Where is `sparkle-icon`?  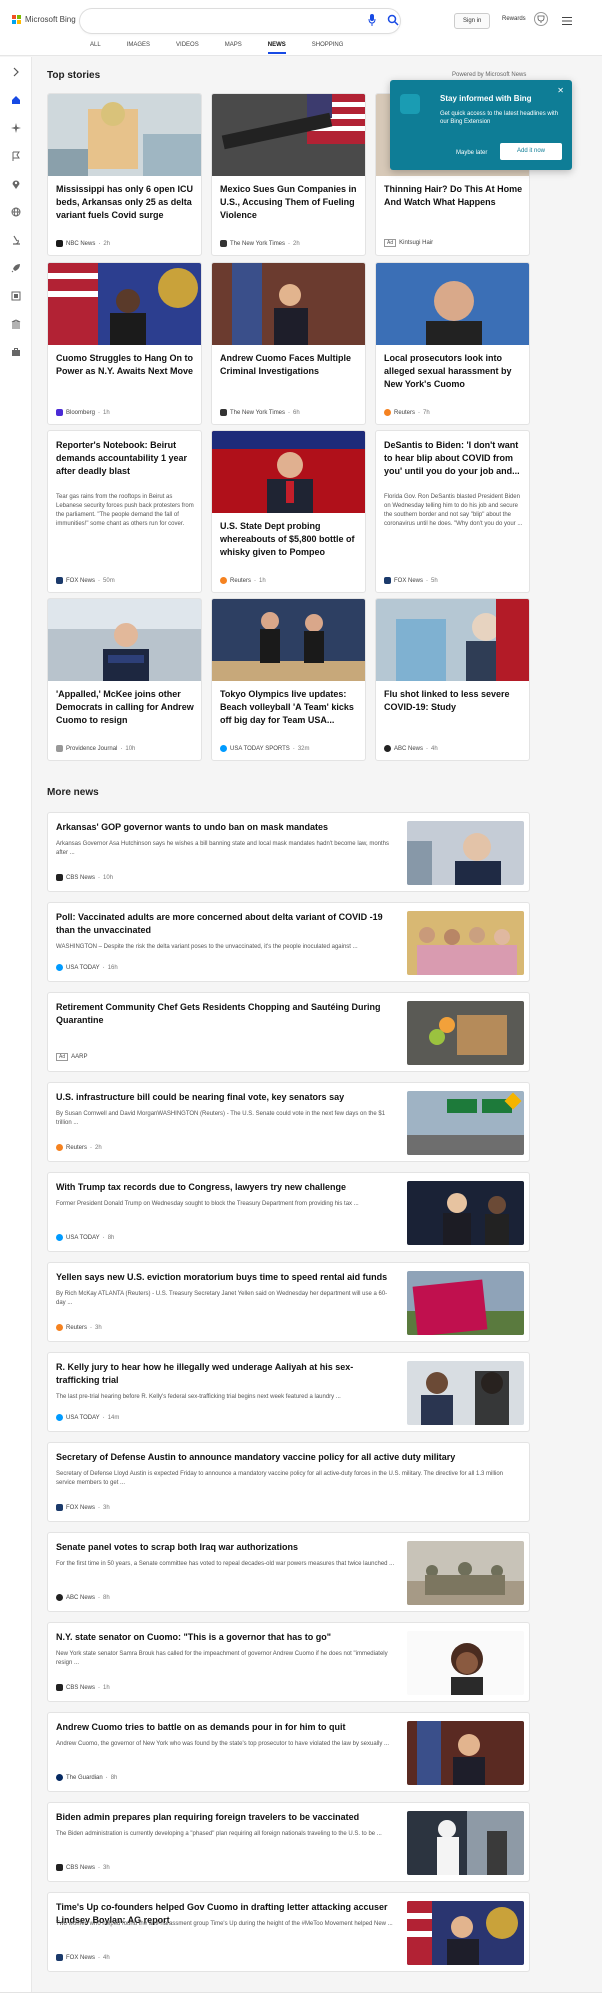 sparkle-icon is located at coordinates (16, 128).